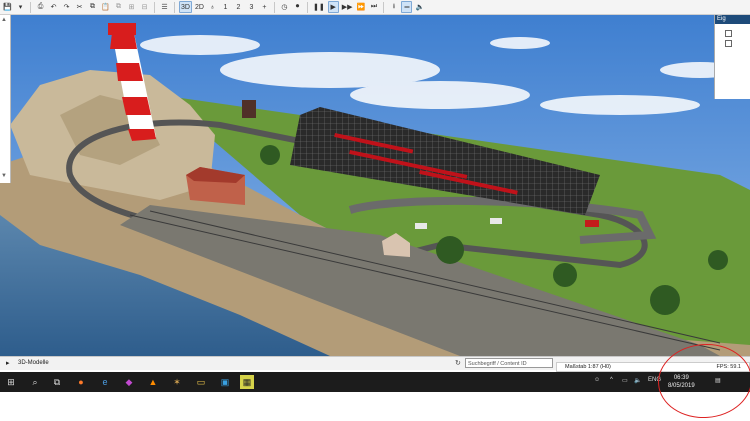  Describe the element at coordinates (7, 7) in the screenshot. I see `save-icon: 💾` at that location.